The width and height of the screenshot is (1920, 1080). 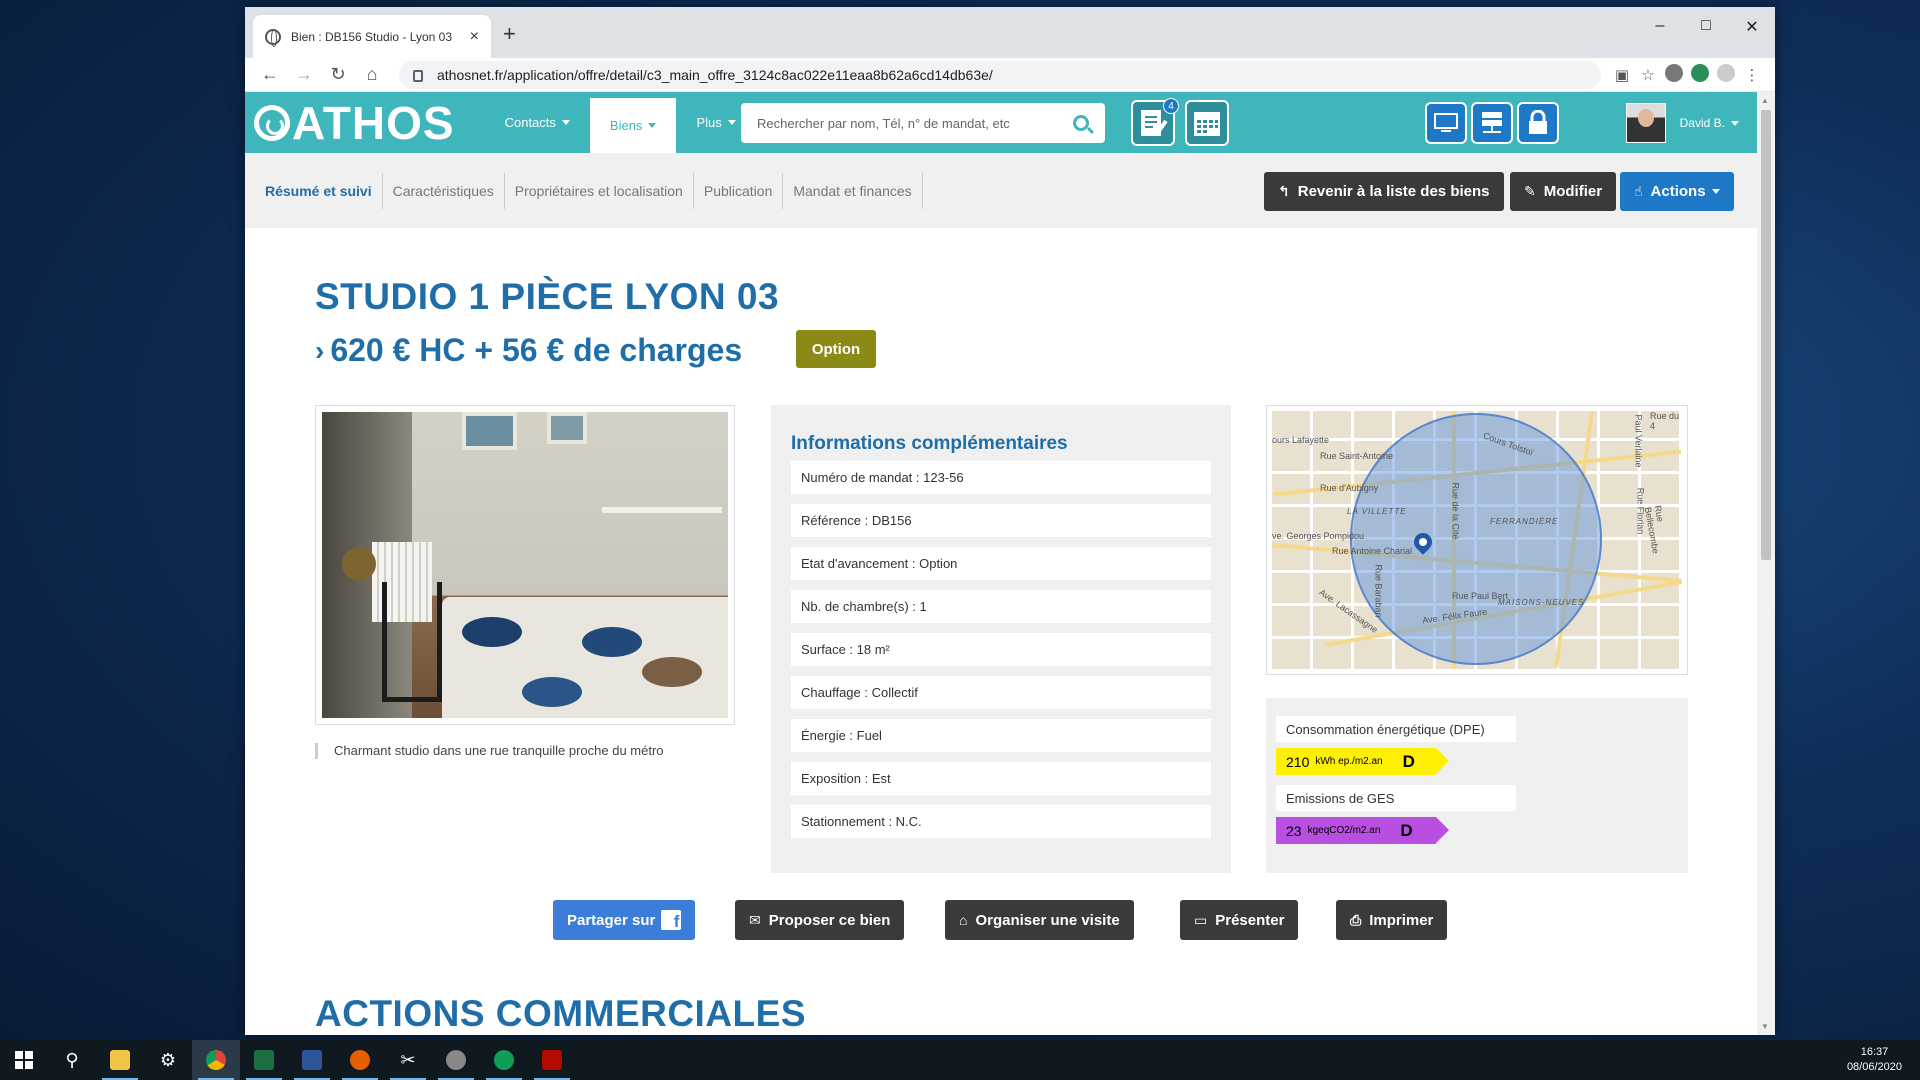 I want to click on calendar-icon, so click(x=1207, y=124).